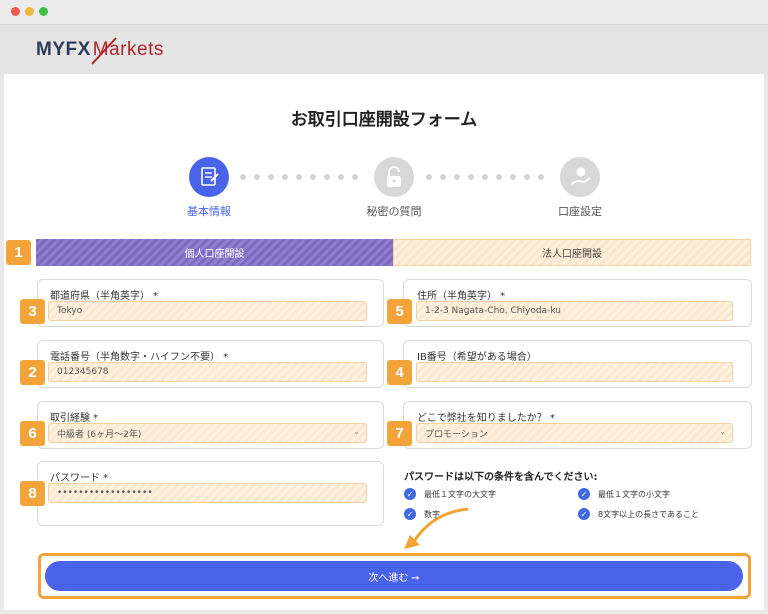 The image size is (768, 614). What do you see at coordinates (501, 477) in the screenshot?
I see `password-rules-title: パスワードは以下の条件を含んでください:` at bounding box center [501, 477].